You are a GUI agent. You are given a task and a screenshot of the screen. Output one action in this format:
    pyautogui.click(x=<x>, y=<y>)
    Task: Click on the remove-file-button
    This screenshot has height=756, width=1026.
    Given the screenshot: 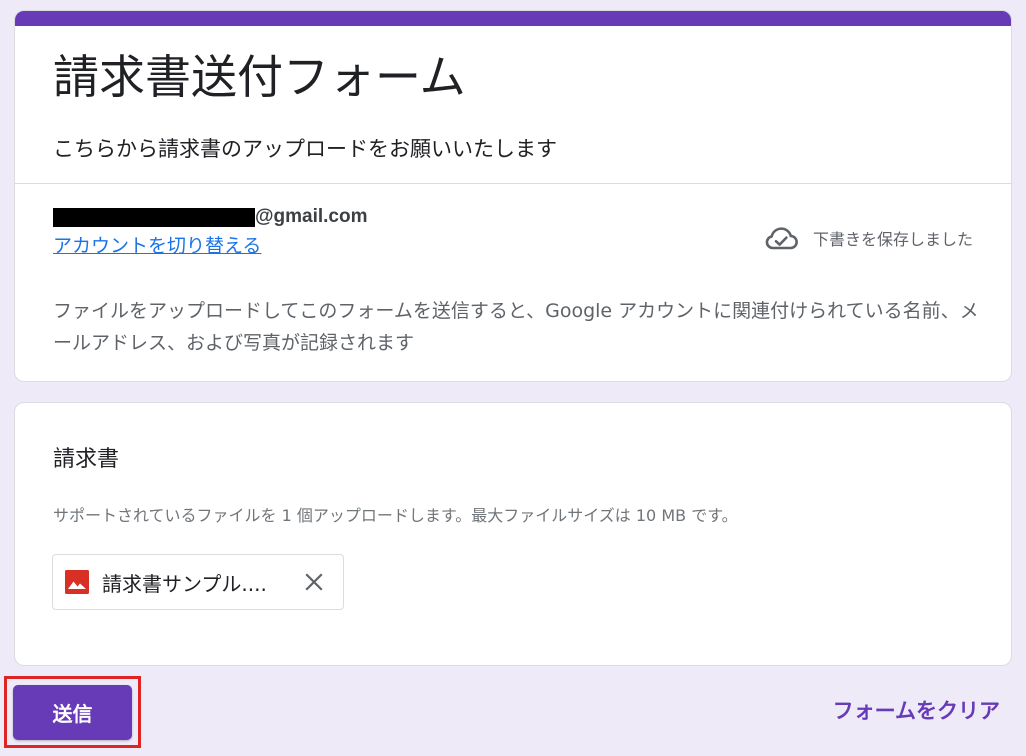 What is the action you would take?
    pyautogui.click(x=314, y=582)
    